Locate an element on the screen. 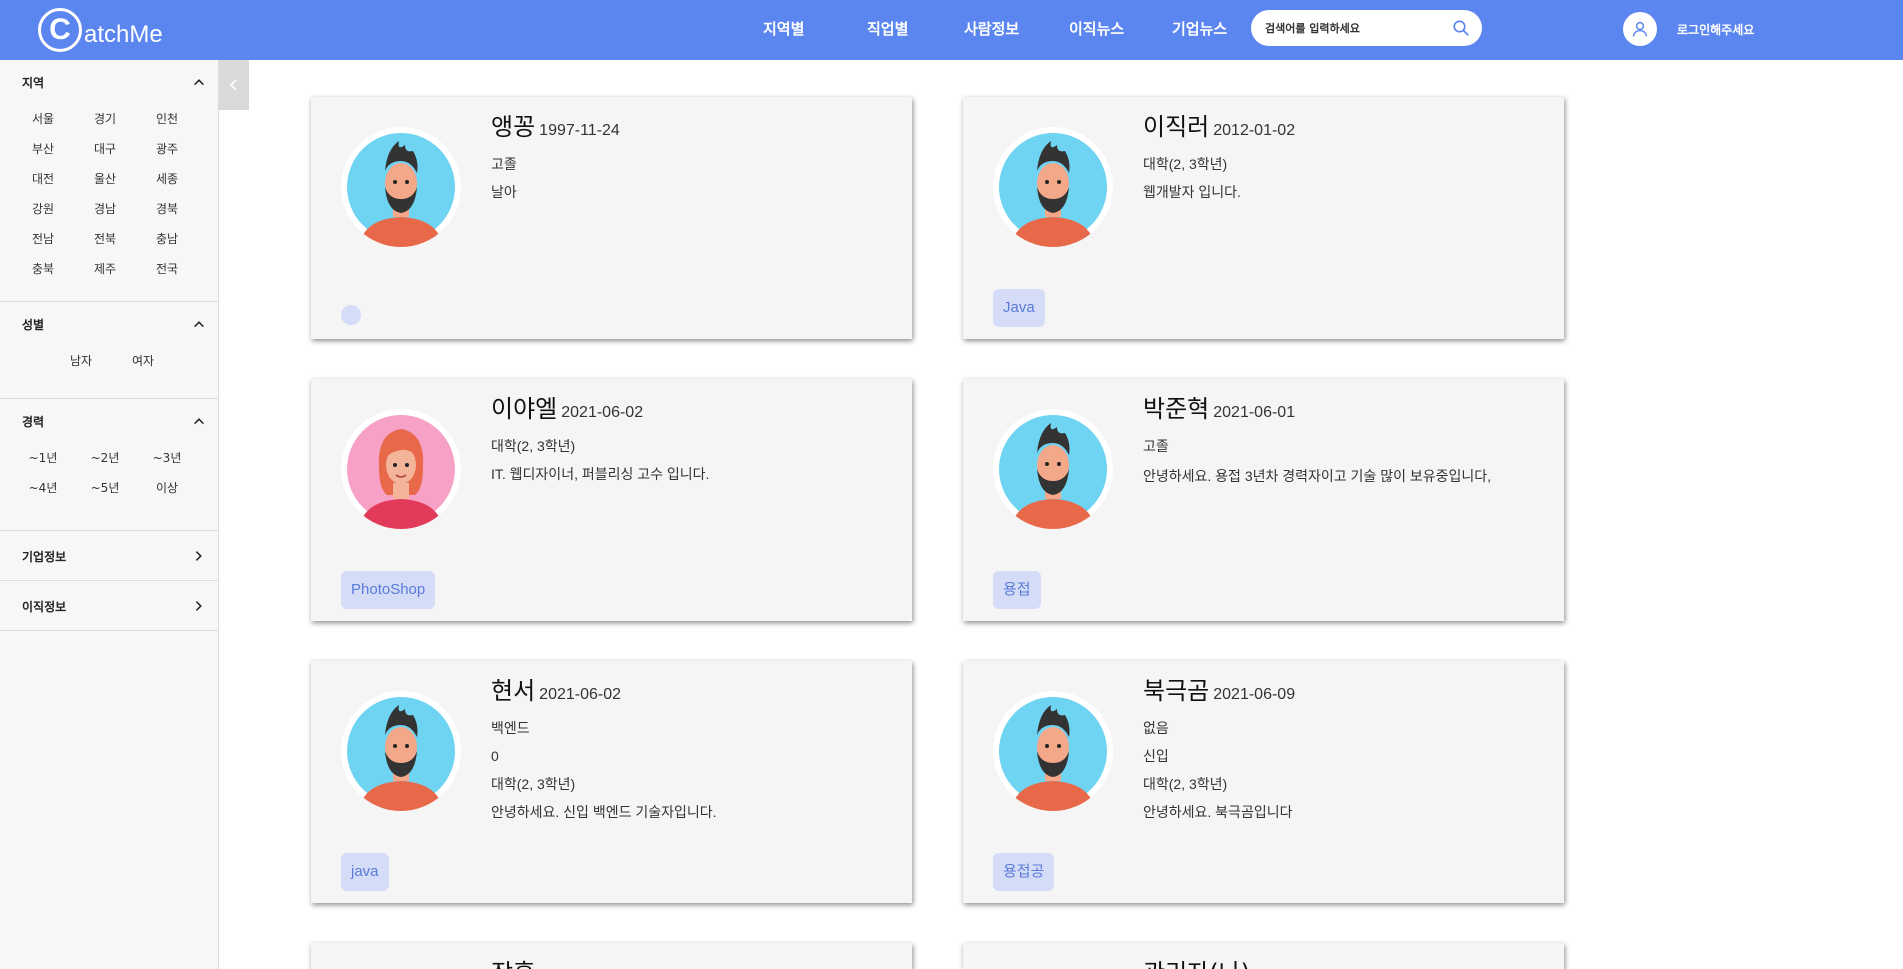  company-info-header: 기업정보 is located at coordinates (109, 556).